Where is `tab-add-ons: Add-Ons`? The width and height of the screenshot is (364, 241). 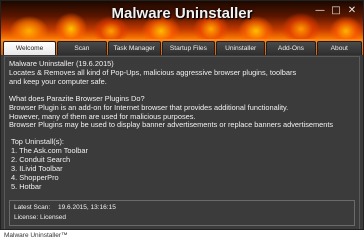
tab-add-ons: Add-Ons is located at coordinates (291, 48).